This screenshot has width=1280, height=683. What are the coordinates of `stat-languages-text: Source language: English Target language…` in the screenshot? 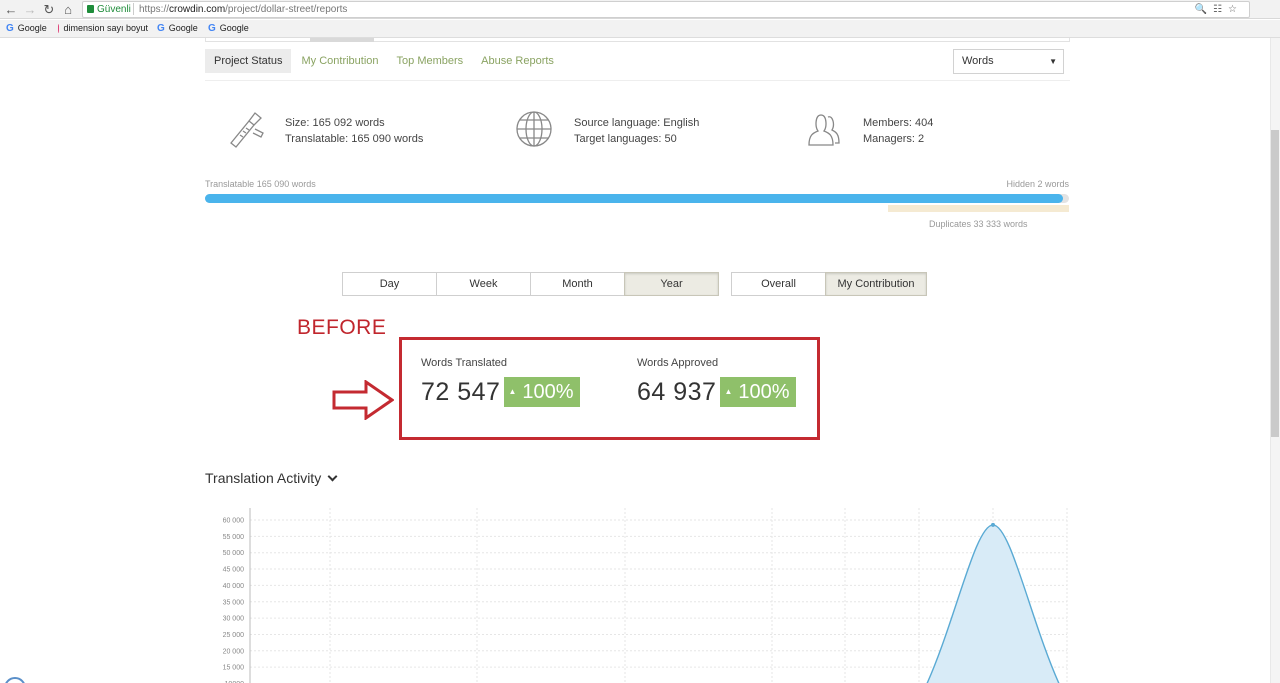 It's located at (636, 131).